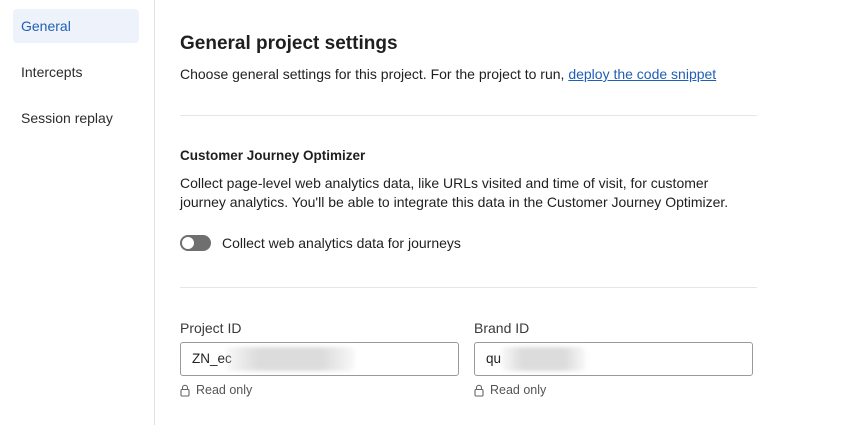 The height and width of the screenshot is (425, 850). I want to click on cjo-section-title: Customer Journey Optimizer, so click(273, 155).